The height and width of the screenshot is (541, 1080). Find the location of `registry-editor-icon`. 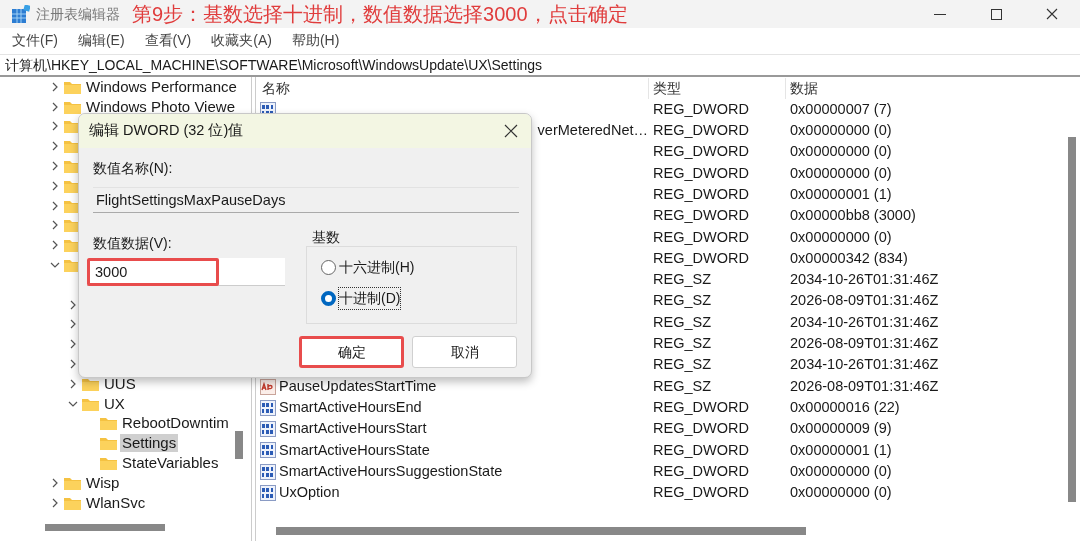

registry-editor-icon is located at coordinates (21, 14).